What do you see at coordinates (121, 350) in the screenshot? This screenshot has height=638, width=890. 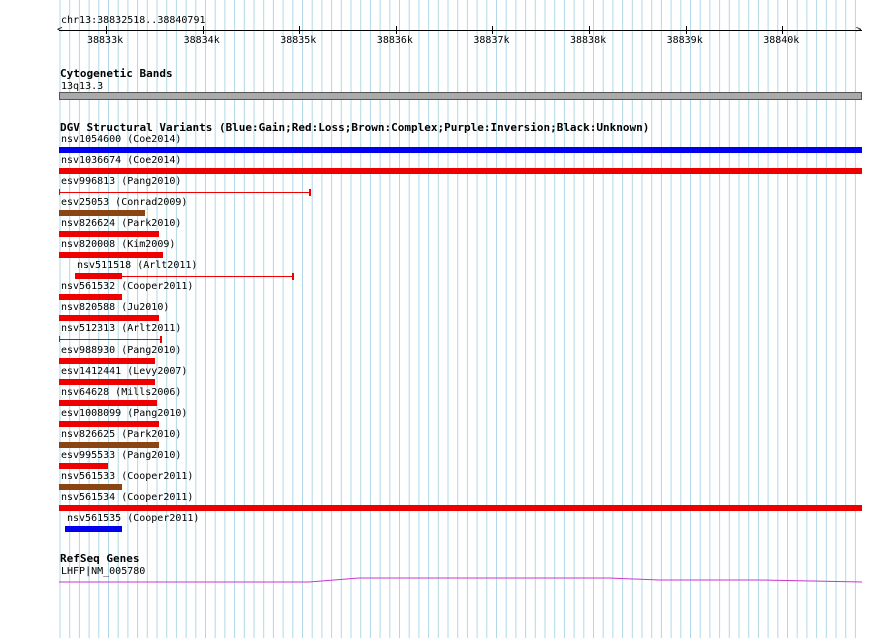 I see `variant-label: esv988930 (Pang2010)` at bounding box center [121, 350].